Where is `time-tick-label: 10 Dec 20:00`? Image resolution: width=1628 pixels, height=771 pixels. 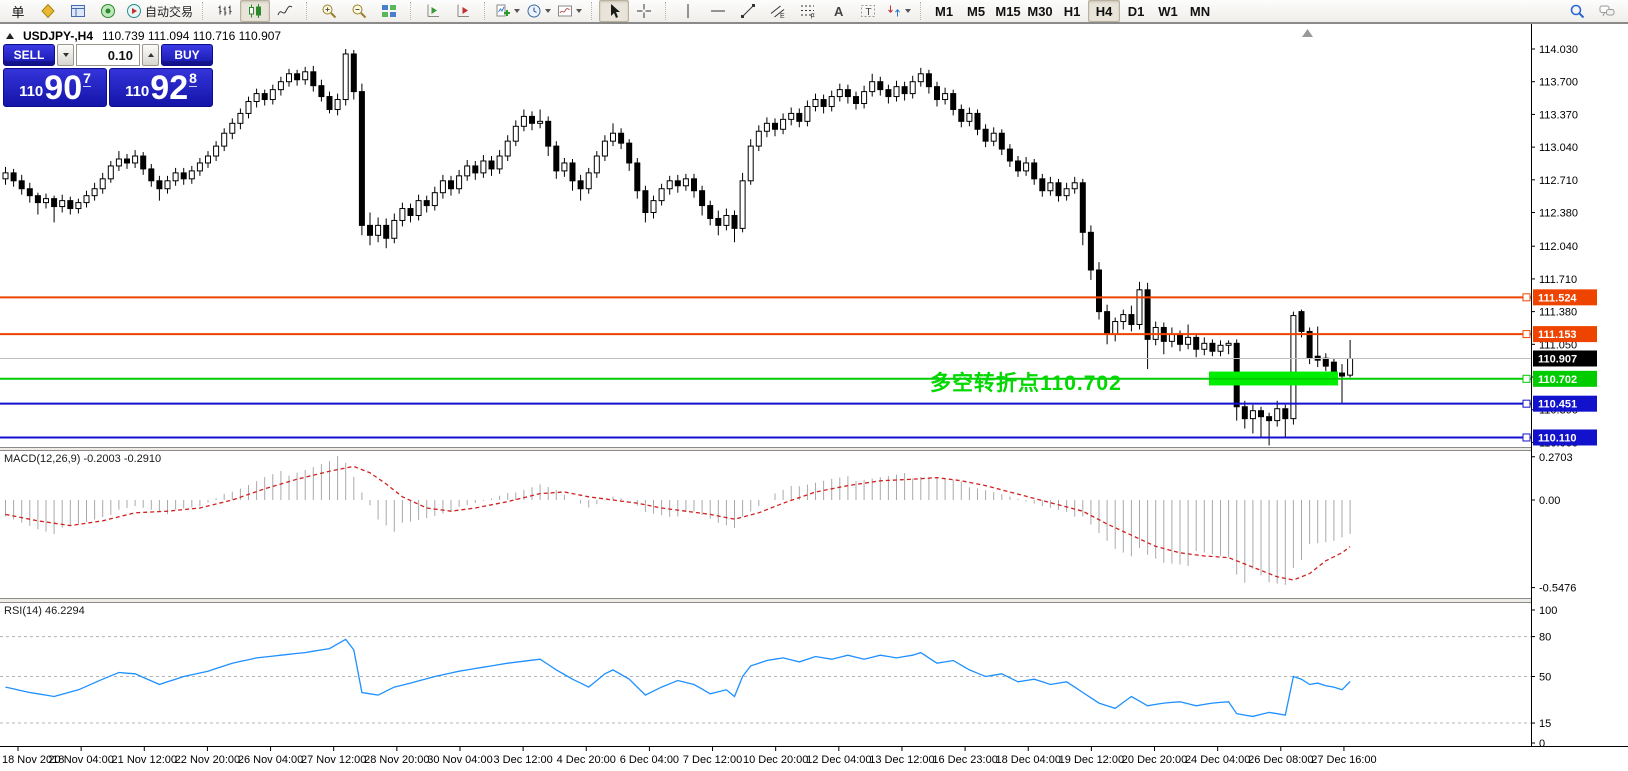
time-tick-label: 10 Dec 20:00 is located at coordinates (775, 760).